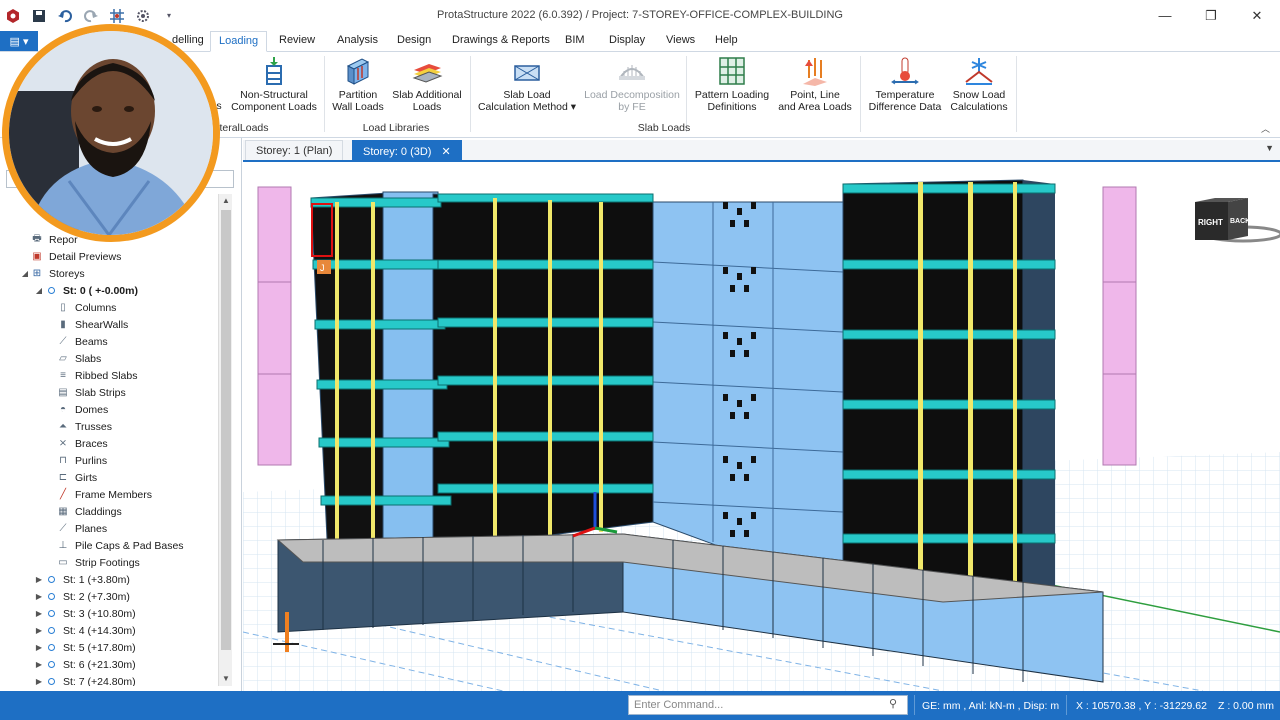  I want to click on tab-bim: BIM, so click(575, 40).